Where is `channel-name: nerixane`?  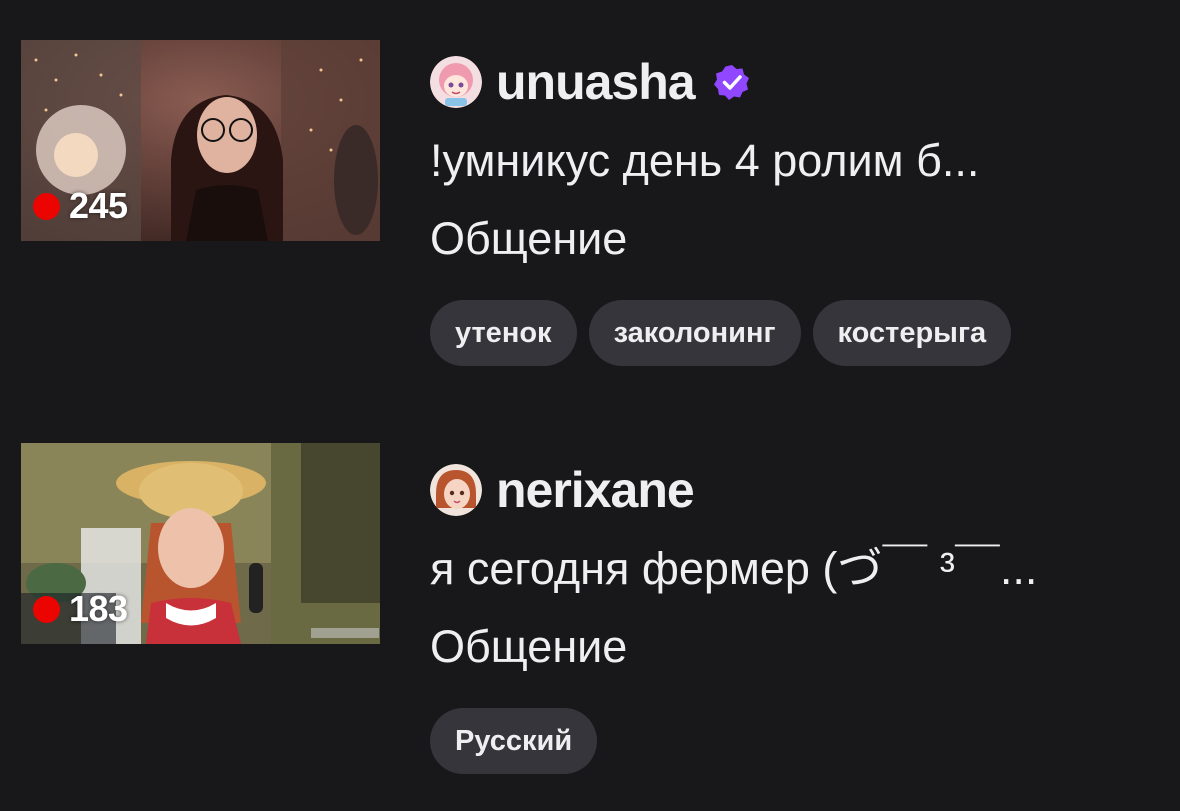
channel-name: nerixane is located at coordinates (595, 490).